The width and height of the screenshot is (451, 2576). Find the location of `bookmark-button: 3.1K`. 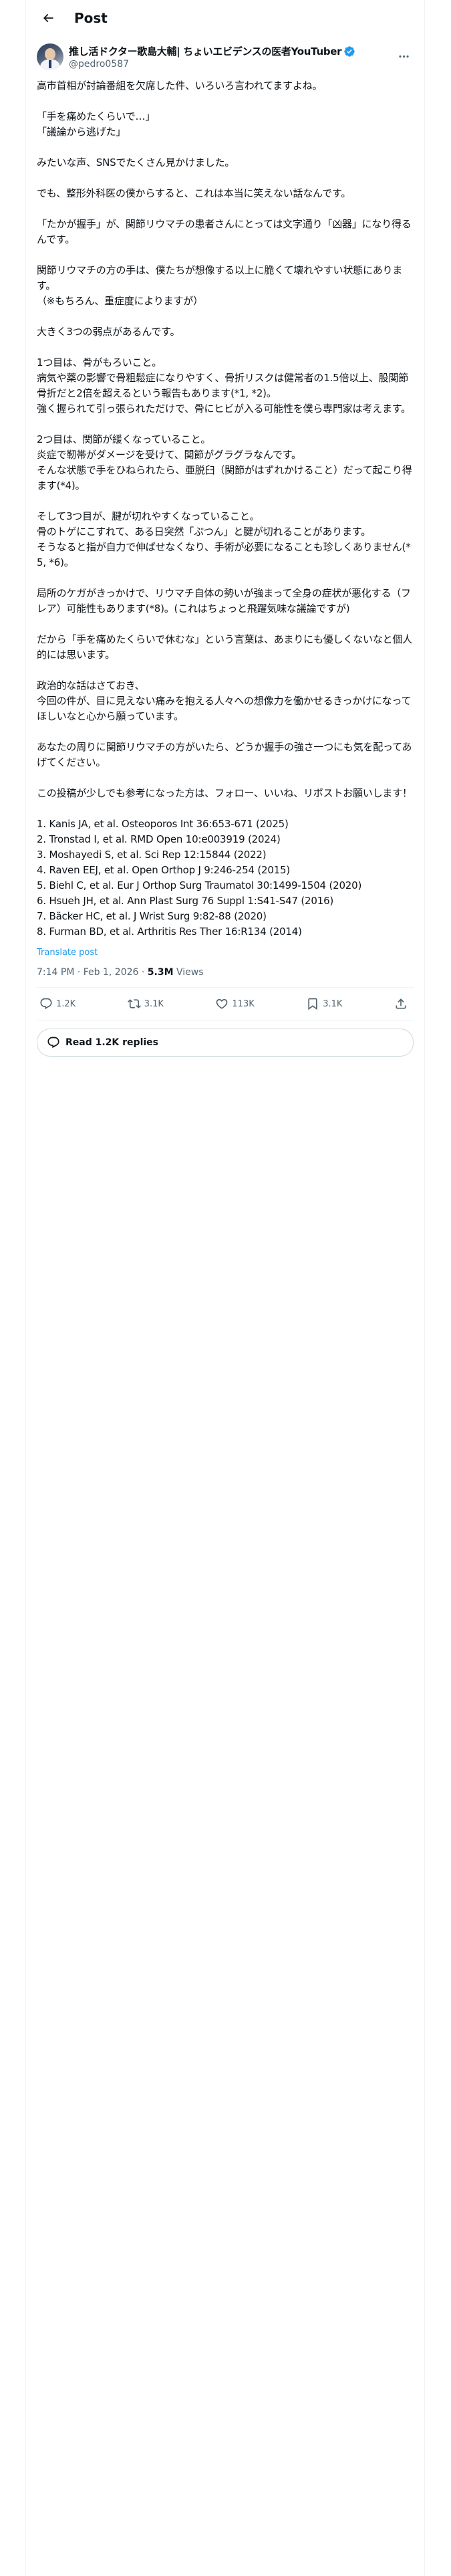

bookmark-button: 3.1K is located at coordinates (324, 1004).